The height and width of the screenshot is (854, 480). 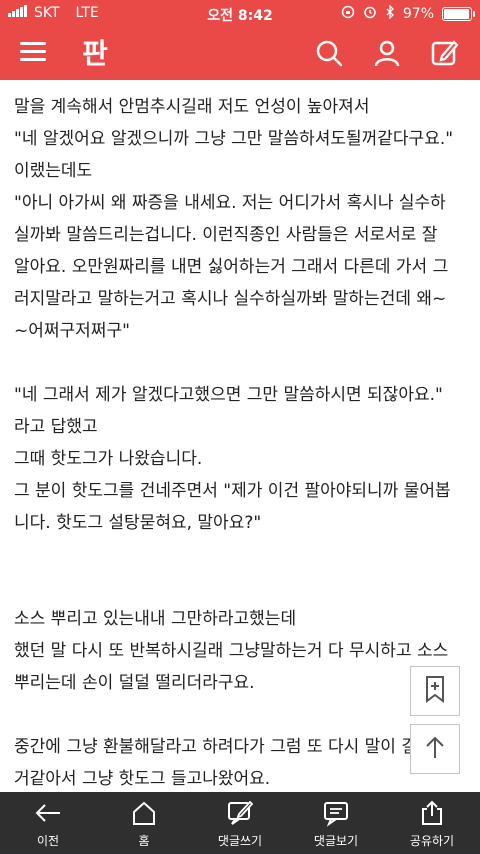 I want to click on lock-rotation-icon, so click(x=348, y=14).